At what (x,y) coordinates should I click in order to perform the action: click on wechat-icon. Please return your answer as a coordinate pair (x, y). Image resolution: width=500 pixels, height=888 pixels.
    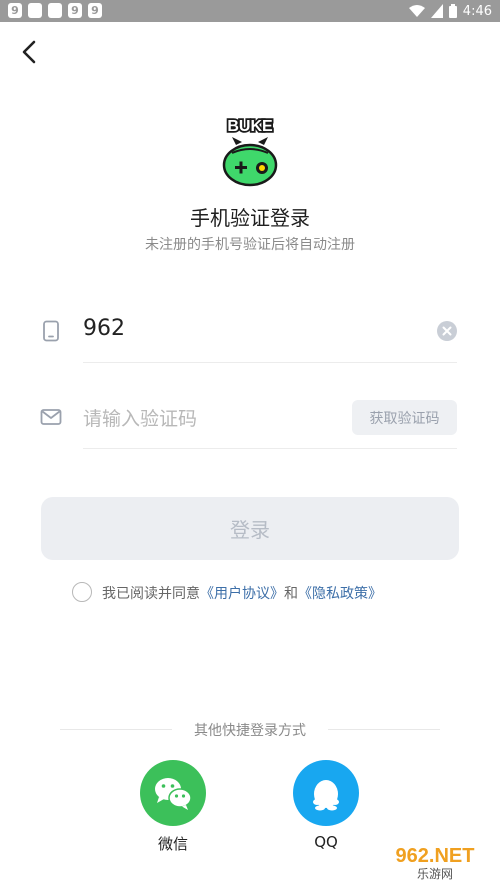
    Looking at the image, I should click on (173, 794).